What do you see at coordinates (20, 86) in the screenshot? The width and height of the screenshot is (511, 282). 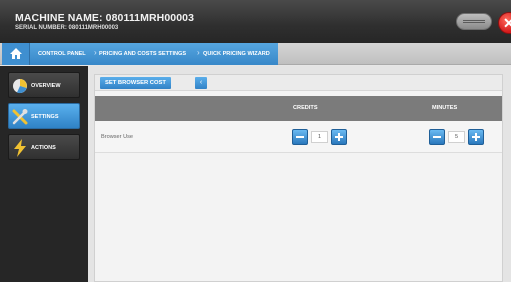 I see `overview-icon` at bounding box center [20, 86].